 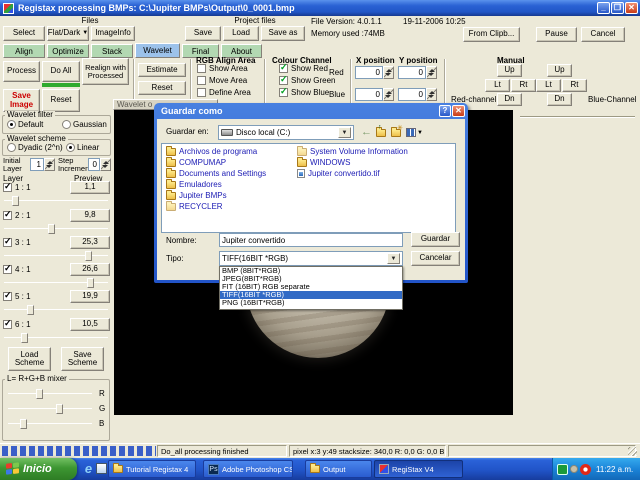 What do you see at coordinates (59, 409) in the screenshot?
I see `mixer-g-thumb` at bounding box center [59, 409].